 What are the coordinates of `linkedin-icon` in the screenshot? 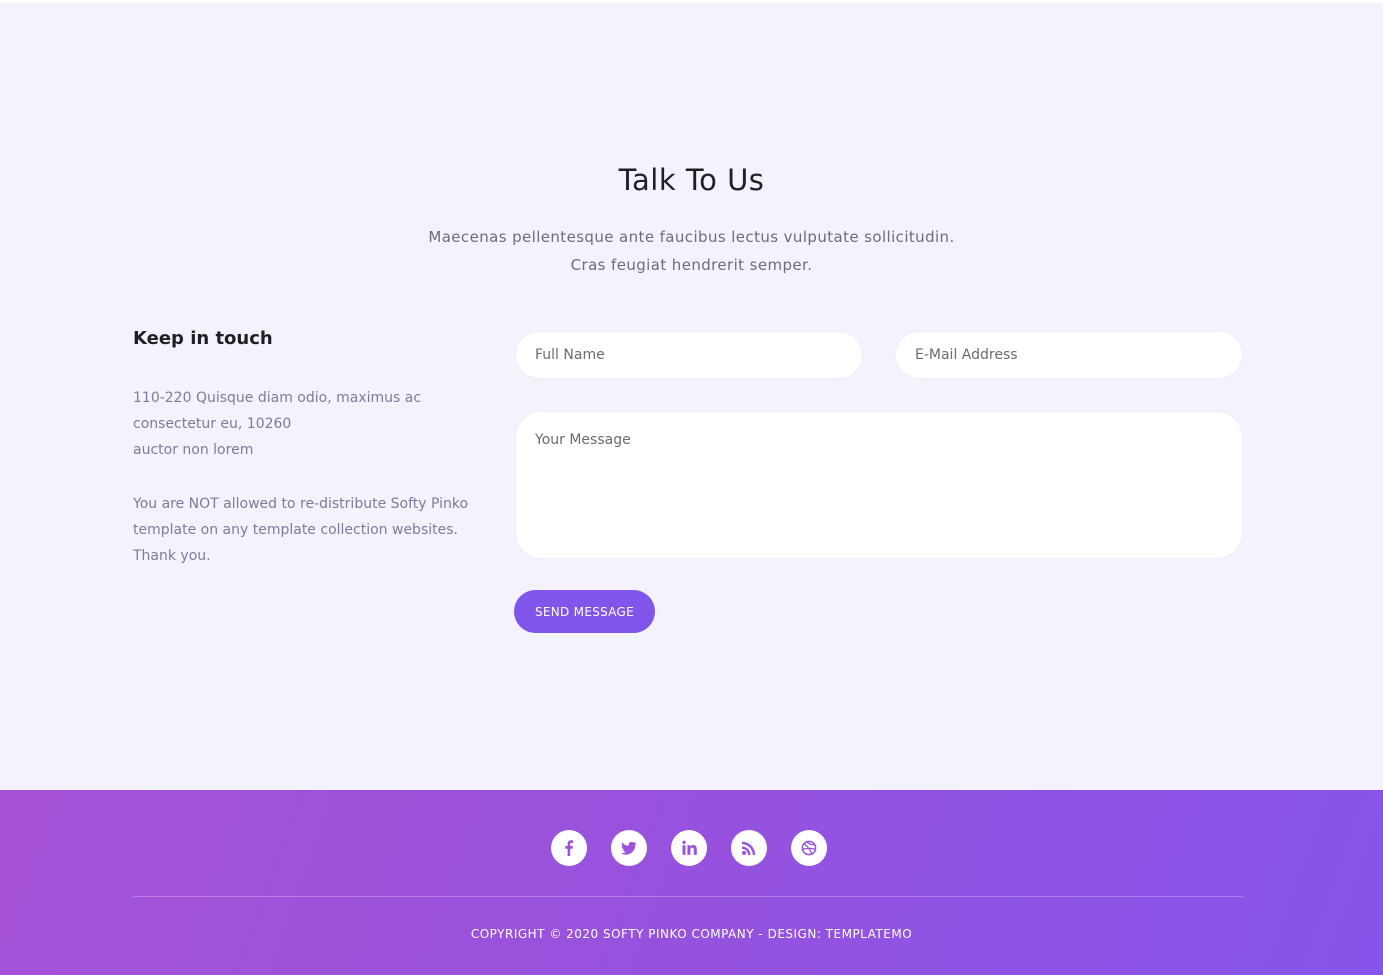 It's located at (689, 847).